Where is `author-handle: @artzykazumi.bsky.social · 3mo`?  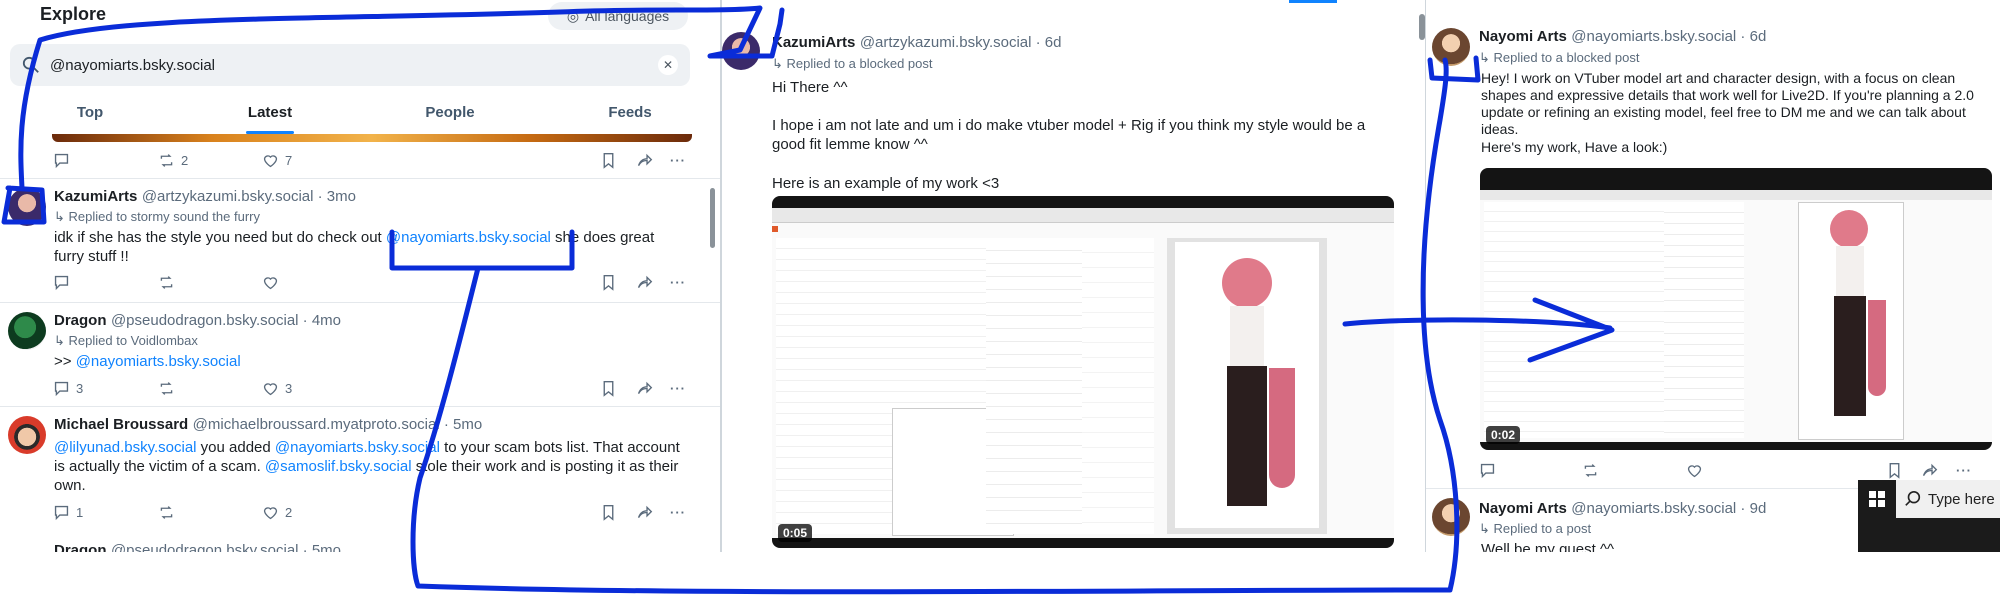 author-handle: @artzykazumi.bsky.social · 3mo is located at coordinates (249, 196).